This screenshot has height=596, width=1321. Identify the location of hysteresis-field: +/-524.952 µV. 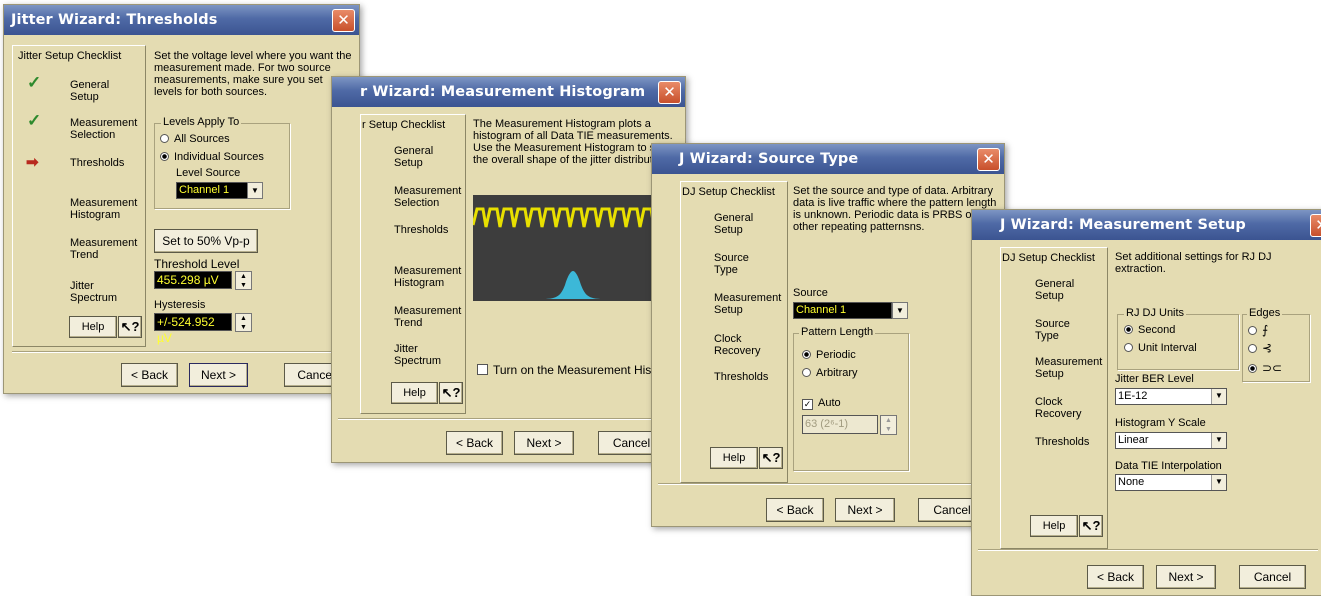
(193, 329).